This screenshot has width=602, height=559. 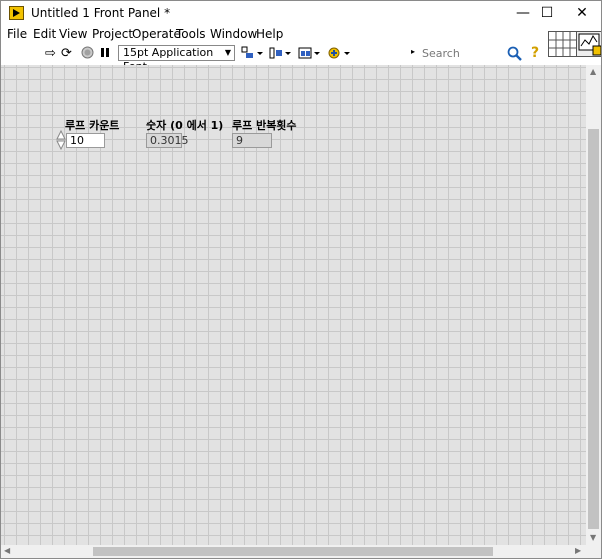 I want to click on title-bar: Untitled 1 Front Panel * — ☐ ✕, so click(x=301, y=13).